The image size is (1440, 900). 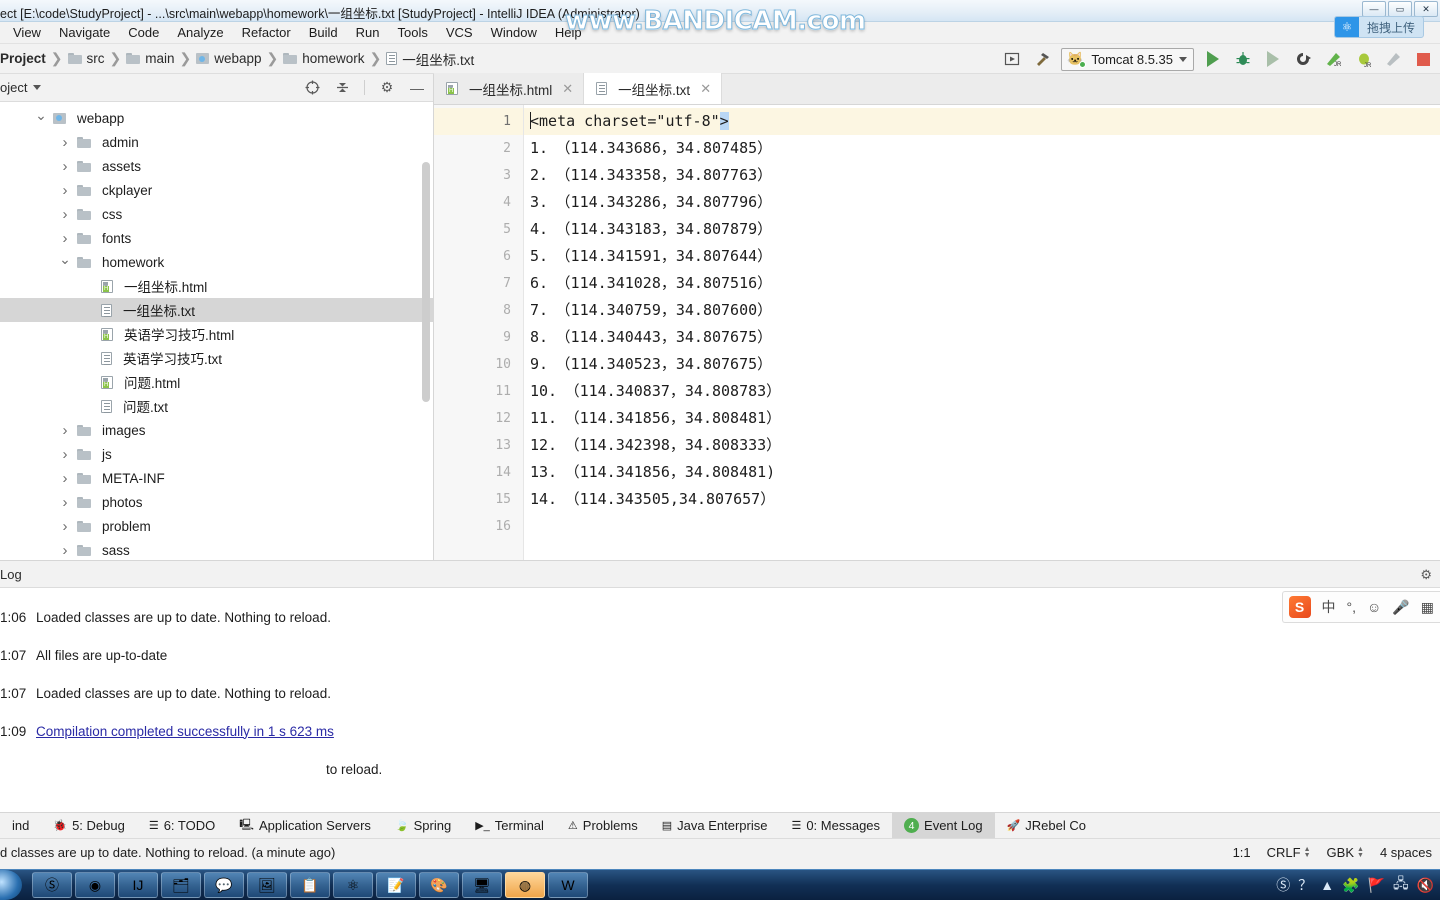 I want to click on maximize-button: ▭, so click(x=1400, y=9).